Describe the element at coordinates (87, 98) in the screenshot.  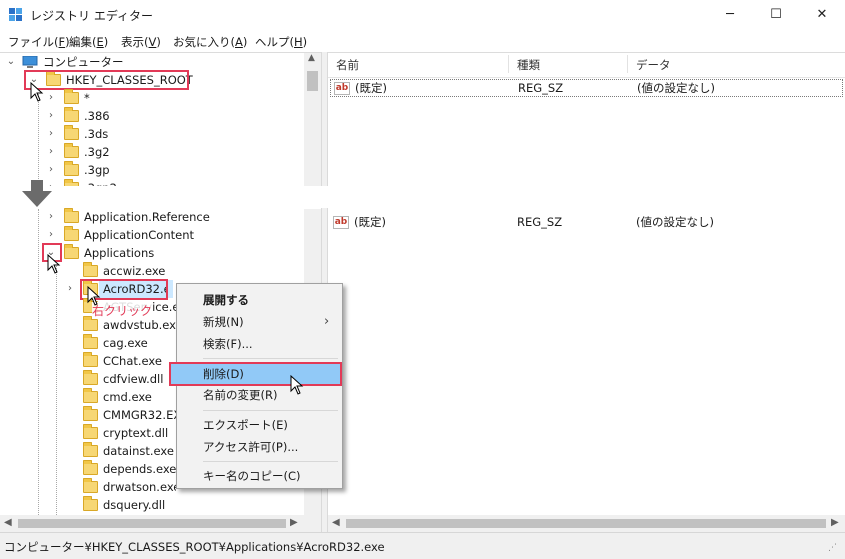
I see `tree-item: *` at that location.